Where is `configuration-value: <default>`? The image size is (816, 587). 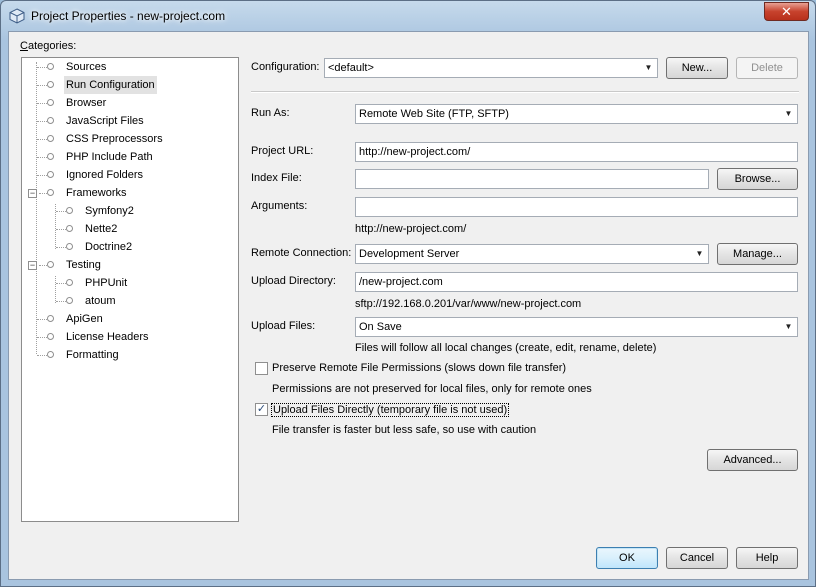
configuration-value: <default> is located at coordinates (351, 68).